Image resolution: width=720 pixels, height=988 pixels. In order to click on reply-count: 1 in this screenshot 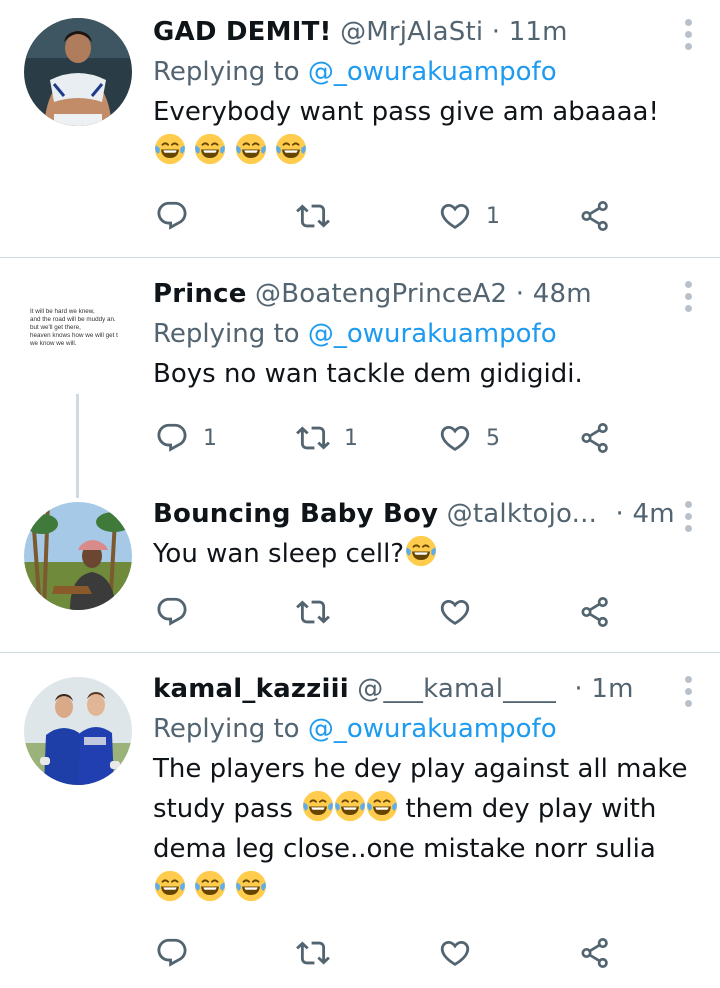, I will do `click(210, 438)`.